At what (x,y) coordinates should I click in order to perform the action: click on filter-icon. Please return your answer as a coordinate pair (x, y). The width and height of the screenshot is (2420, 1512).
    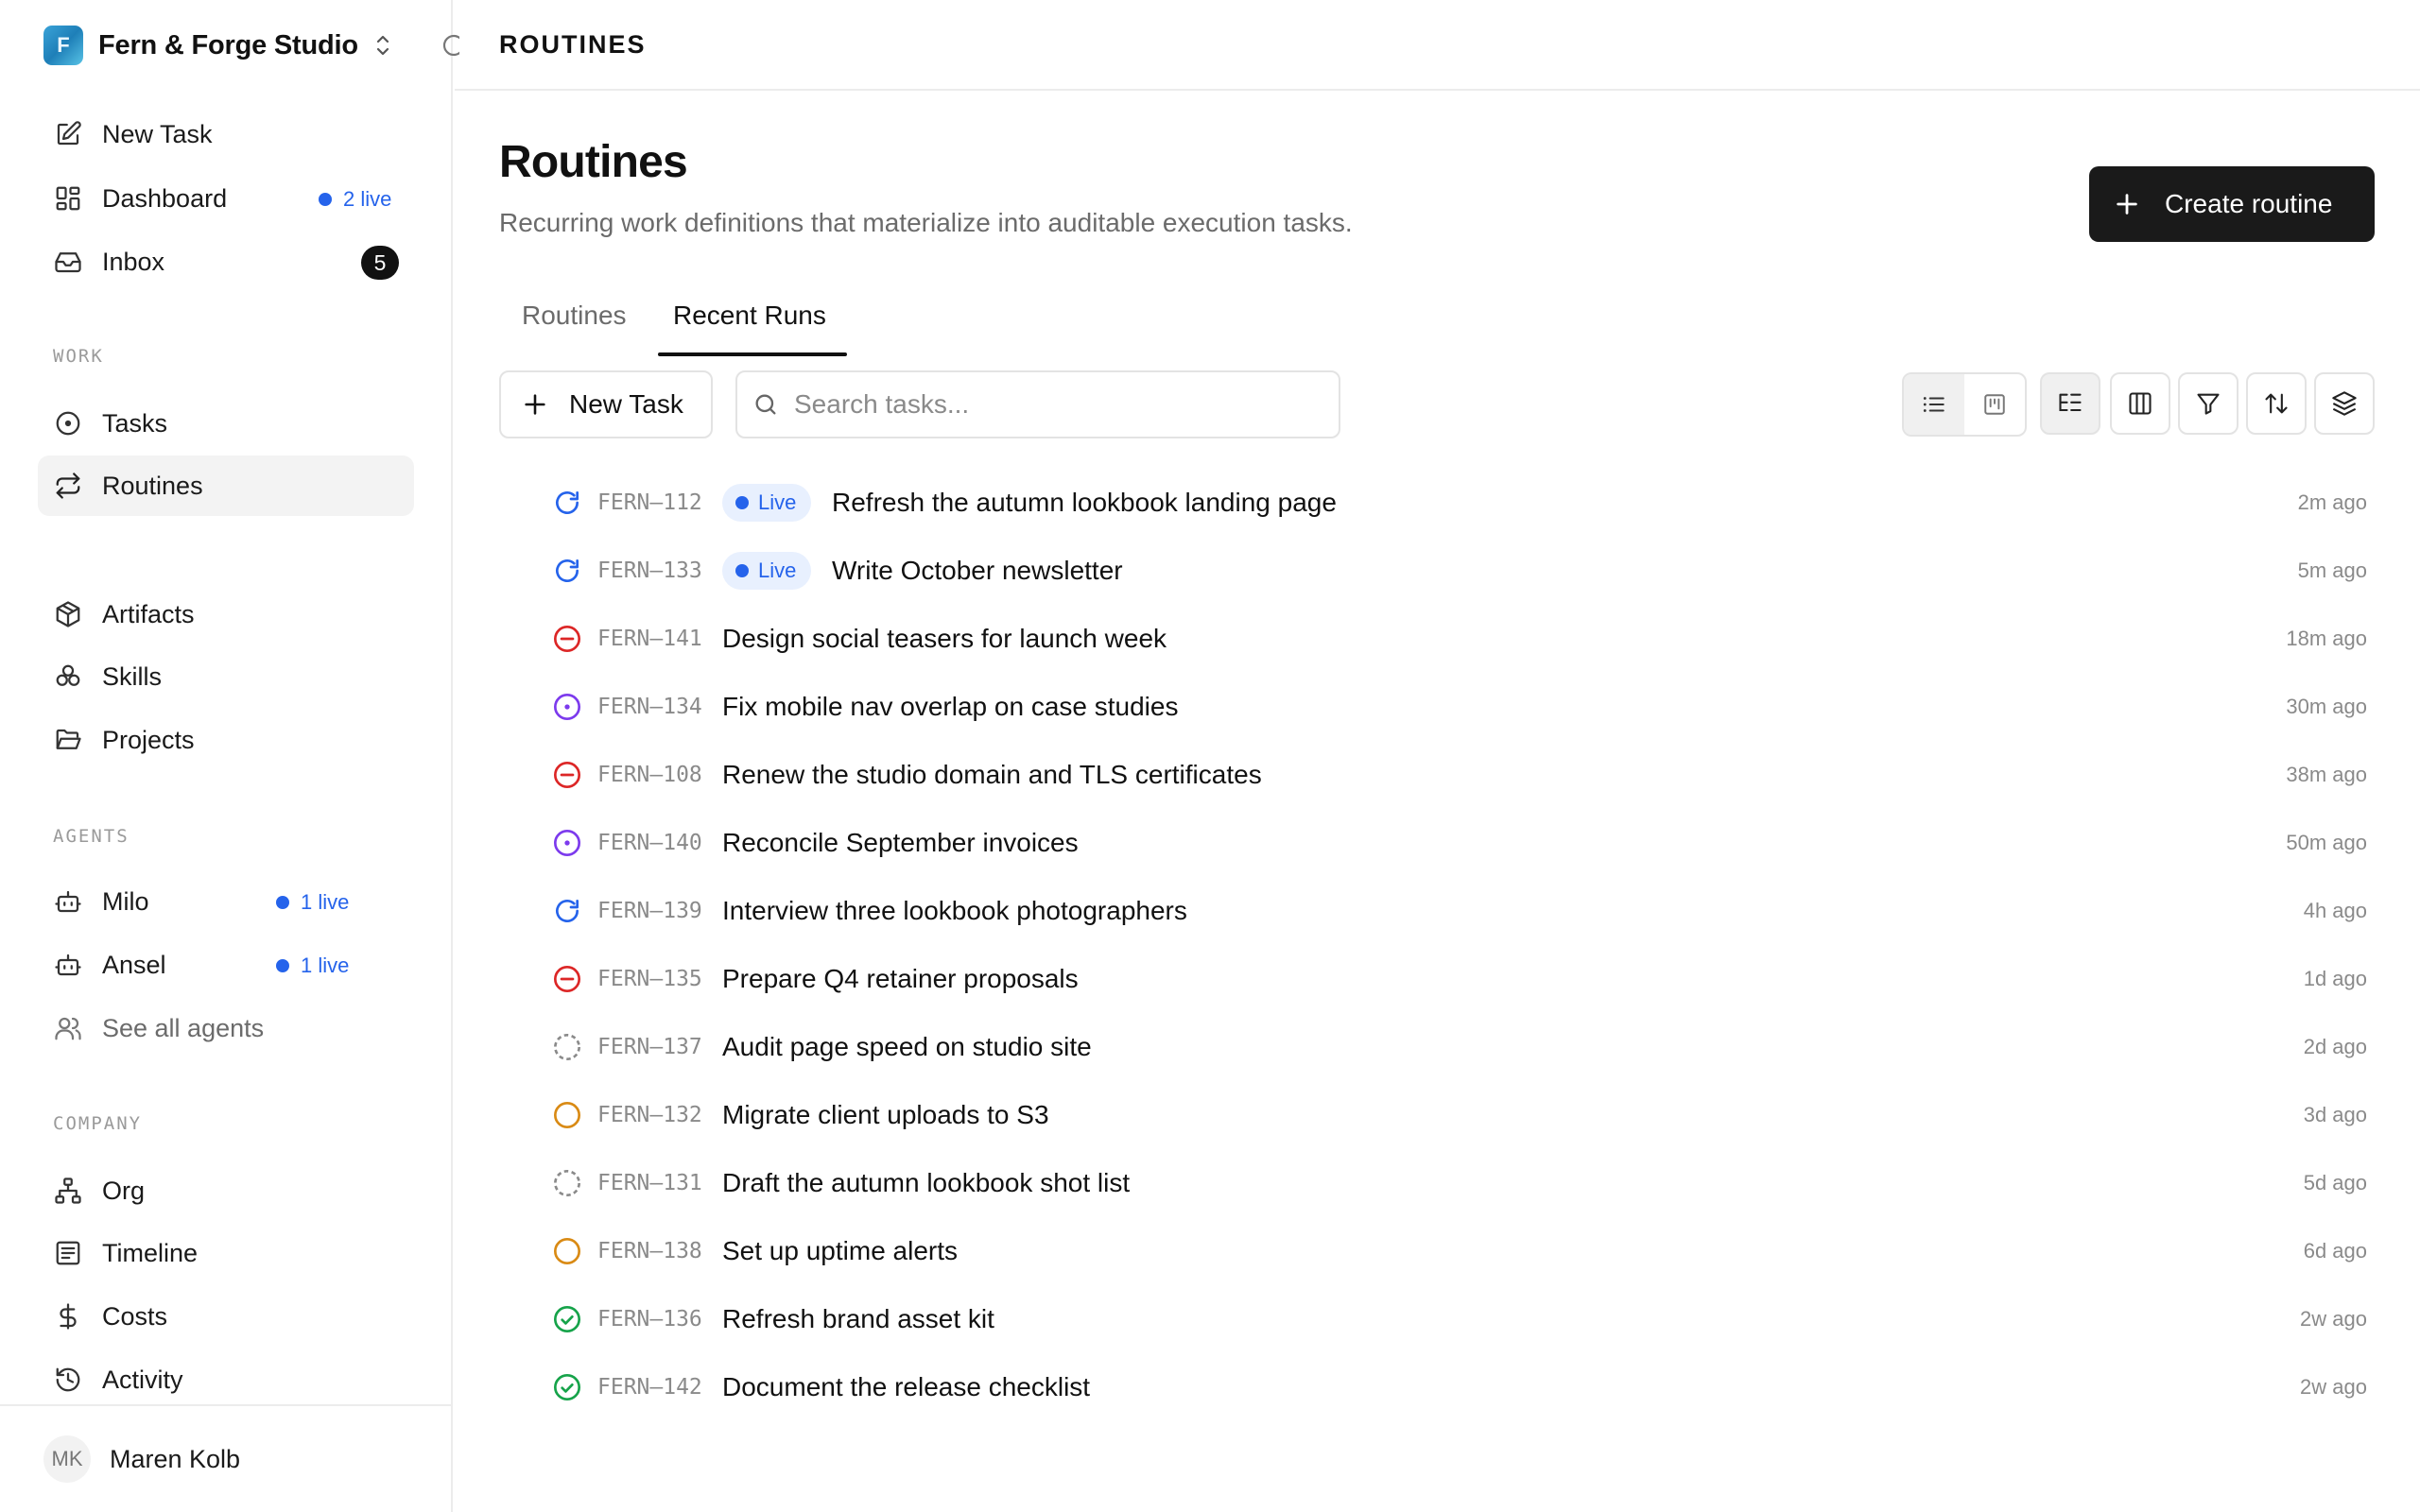
    Looking at the image, I should click on (2208, 404).